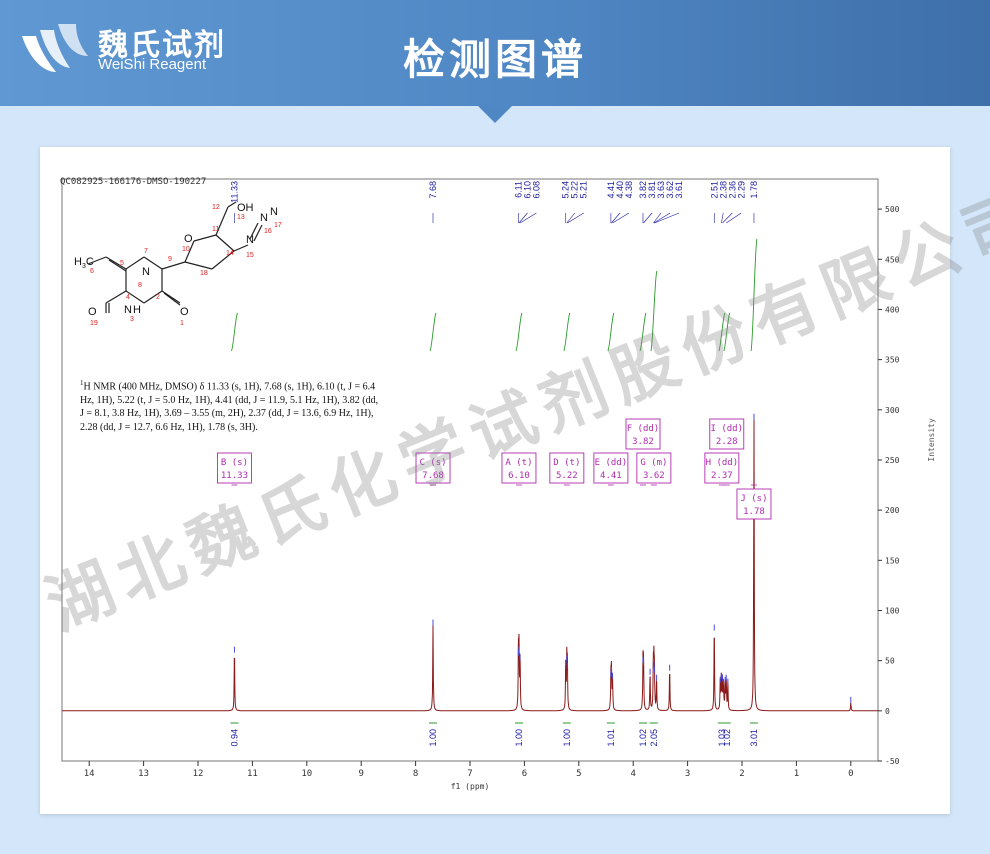 The image size is (990, 854). I want to click on x-tick-label: 4, so click(632, 774).